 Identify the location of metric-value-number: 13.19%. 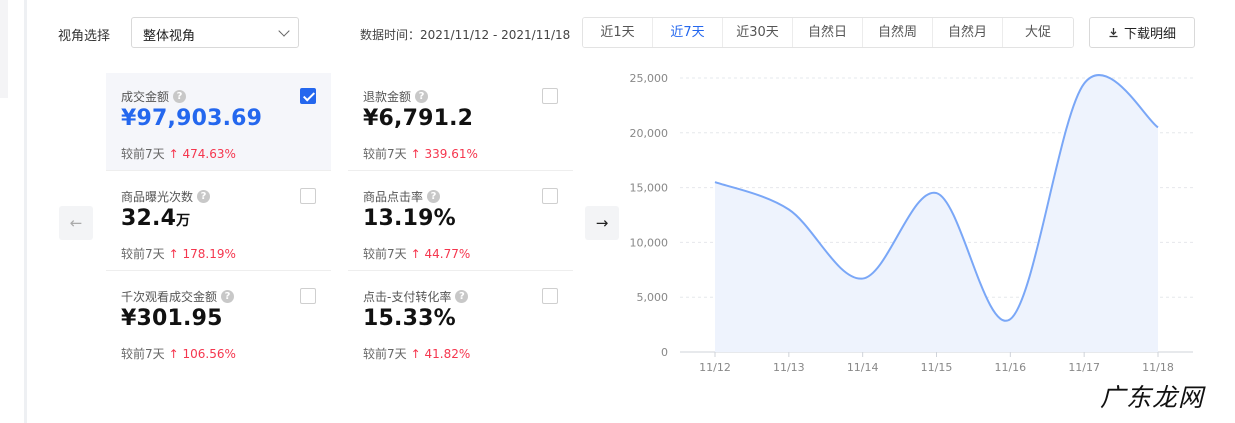
(409, 218).